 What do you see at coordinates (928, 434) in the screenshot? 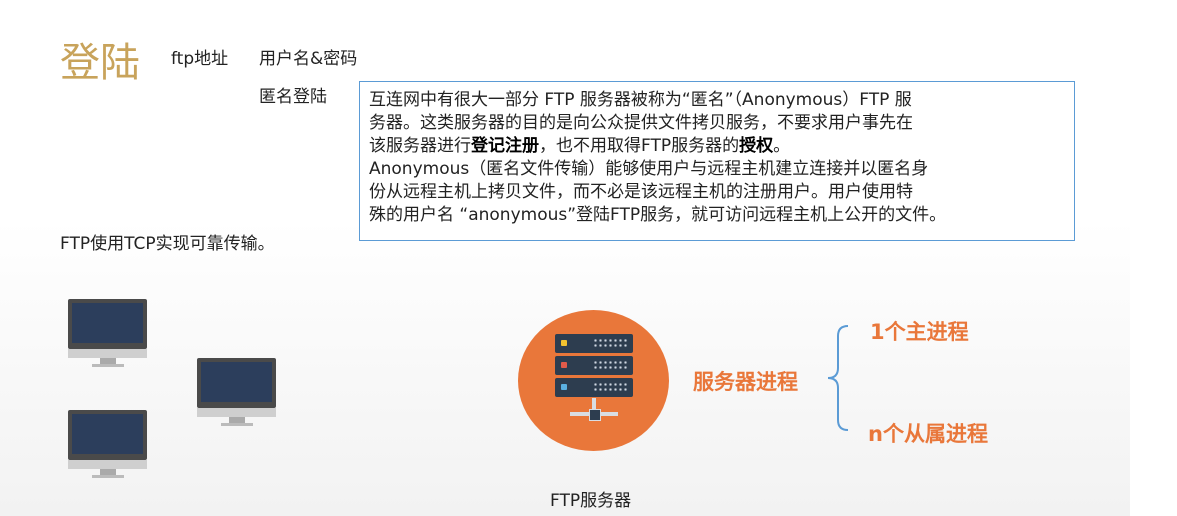
I see `sub-process-label: n个从属进程` at bounding box center [928, 434].